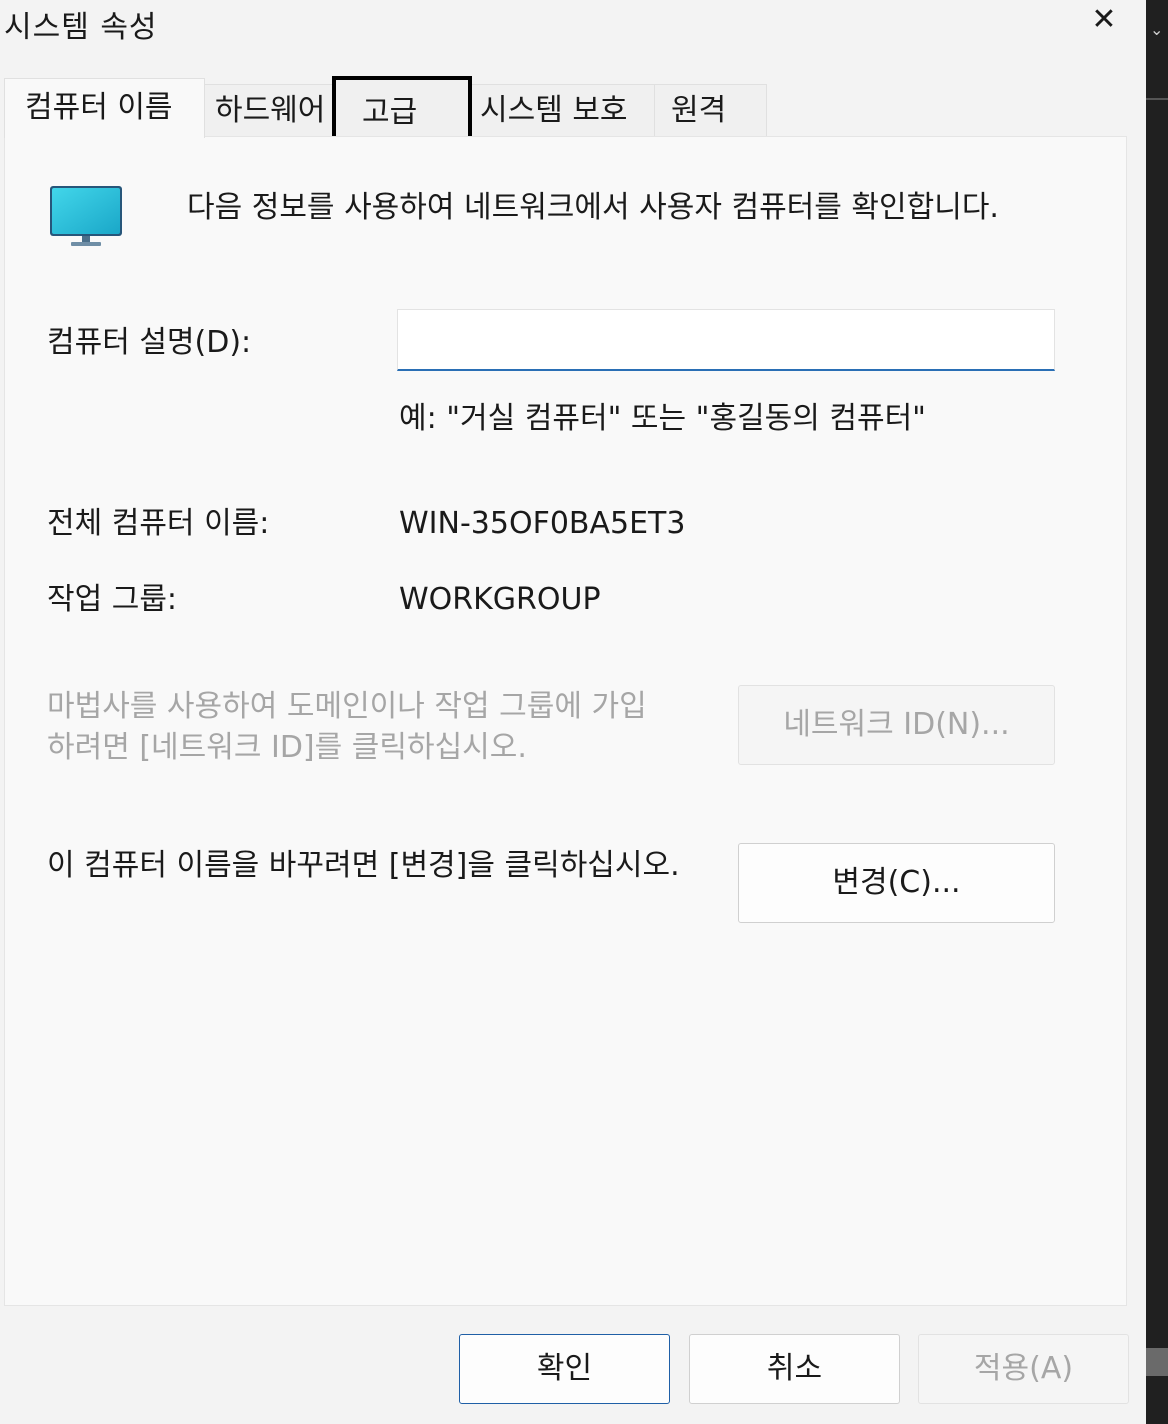 Image resolution: width=1168 pixels, height=1424 pixels. I want to click on intro-text: 다음 정보를 사용하여 네트워크에서 사용자 컴퓨터를 확인합니다., so click(593, 207).